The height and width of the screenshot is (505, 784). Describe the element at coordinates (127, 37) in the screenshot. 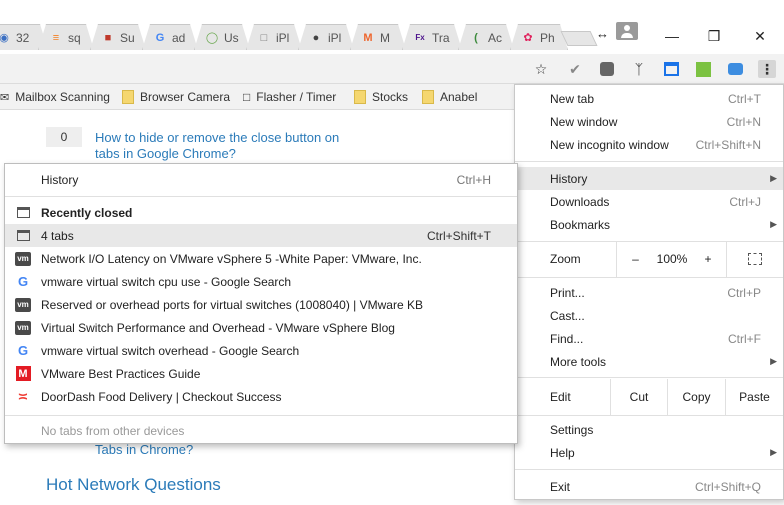

I see `tab-title: Su` at that location.